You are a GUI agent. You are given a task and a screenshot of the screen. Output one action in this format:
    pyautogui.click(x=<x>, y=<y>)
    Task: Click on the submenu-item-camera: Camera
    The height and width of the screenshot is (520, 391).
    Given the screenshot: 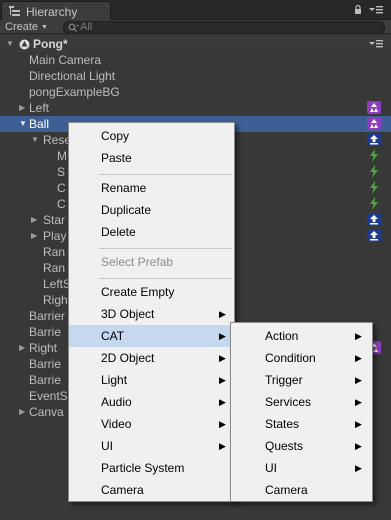 What is the action you would take?
    pyautogui.click(x=301, y=490)
    